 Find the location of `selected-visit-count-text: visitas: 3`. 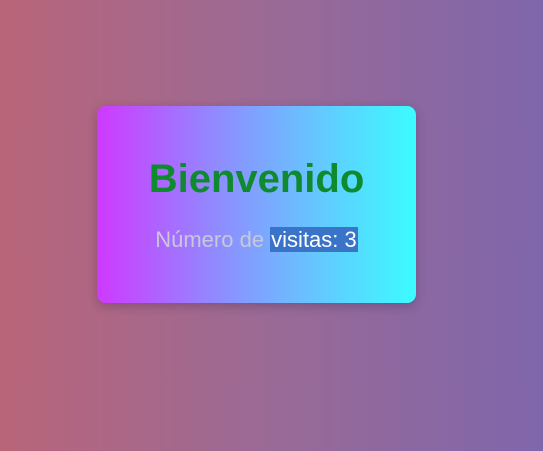

selected-visit-count-text: visitas: 3 is located at coordinates (314, 239).